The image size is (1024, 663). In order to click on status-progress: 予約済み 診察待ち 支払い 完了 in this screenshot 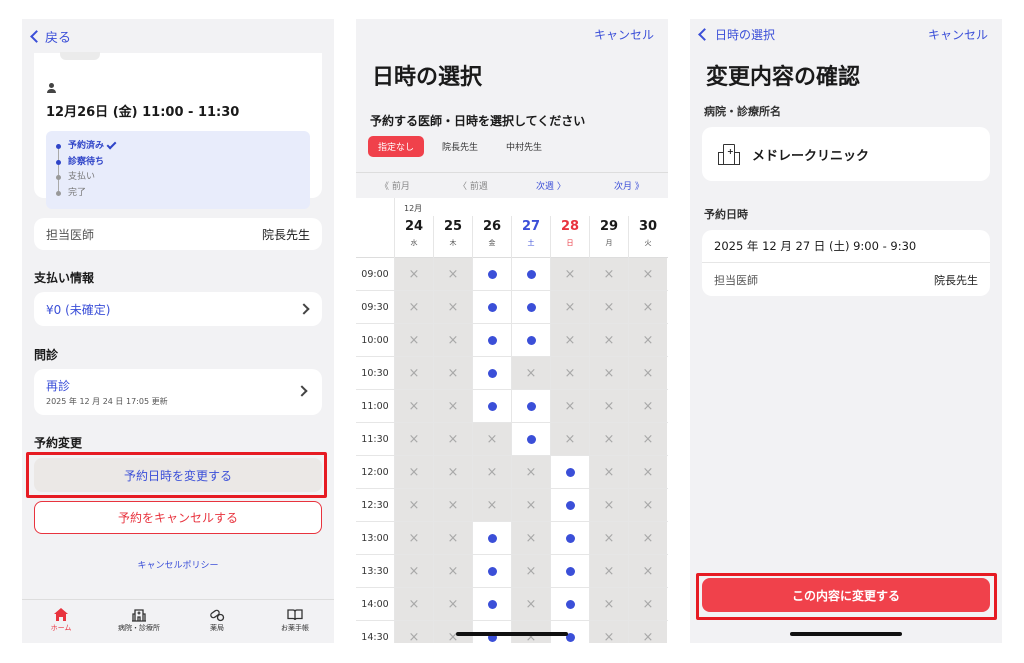, I will do `click(178, 170)`.